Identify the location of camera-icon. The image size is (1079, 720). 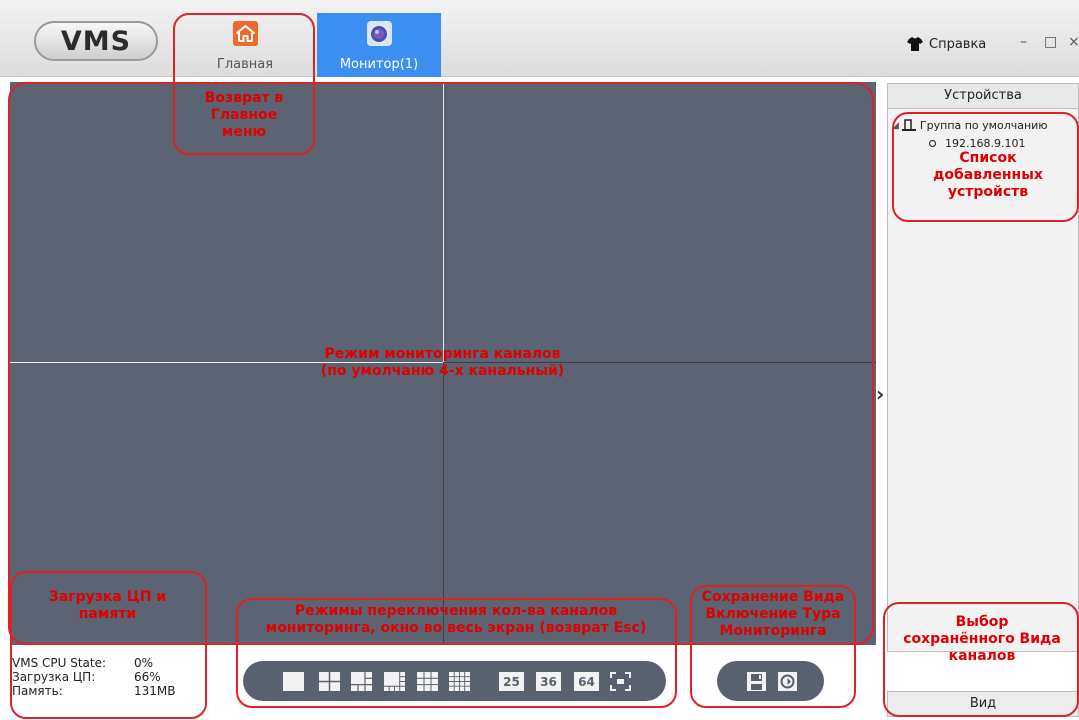
(379, 33).